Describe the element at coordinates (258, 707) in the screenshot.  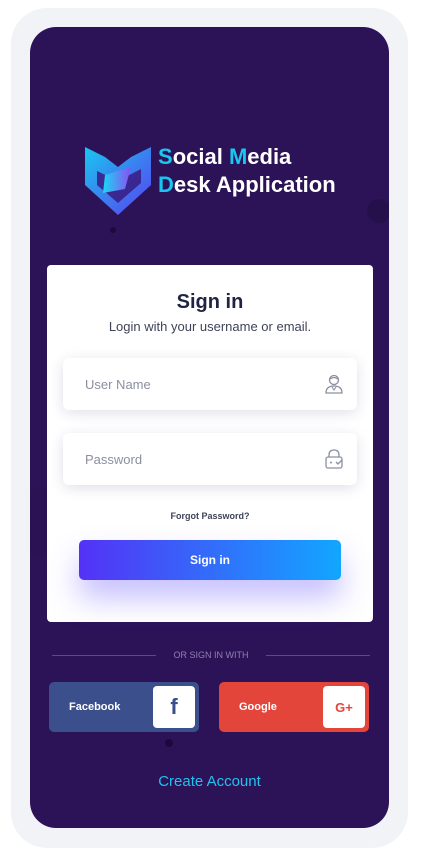
I see `google-label: Google` at that location.